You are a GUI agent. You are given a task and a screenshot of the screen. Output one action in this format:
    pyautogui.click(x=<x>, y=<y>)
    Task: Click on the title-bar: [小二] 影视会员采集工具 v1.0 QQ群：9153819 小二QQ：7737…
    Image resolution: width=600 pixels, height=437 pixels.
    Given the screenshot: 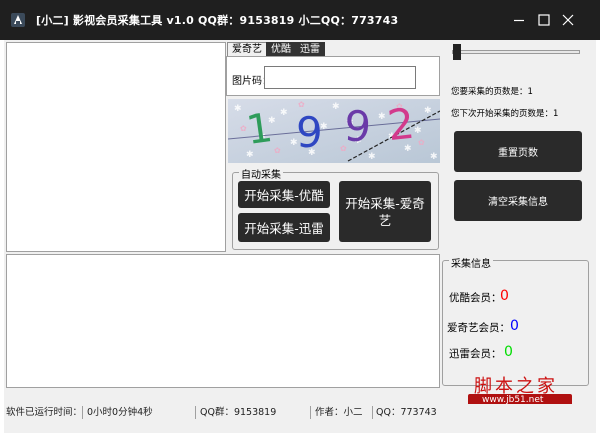 What is the action you would take?
    pyautogui.click(x=300, y=20)
    